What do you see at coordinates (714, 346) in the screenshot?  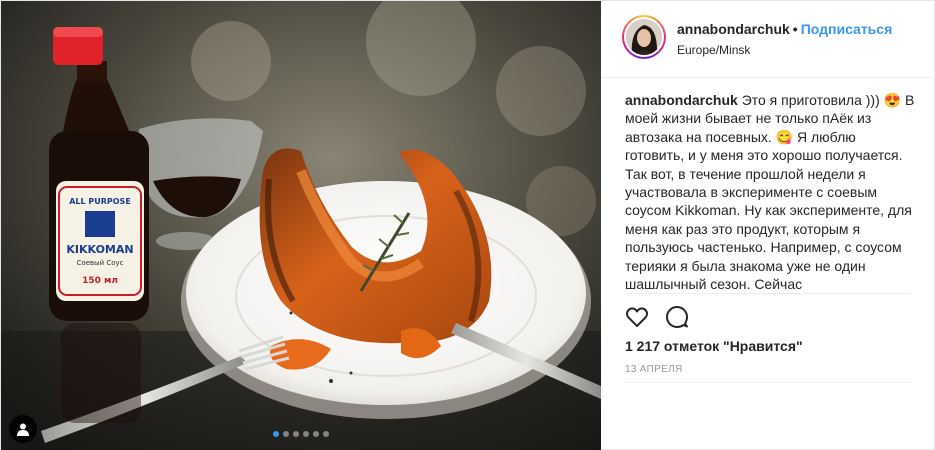 I see `like-count: 1 217 отметок "Нравится"` at bounding box center [714, 346].